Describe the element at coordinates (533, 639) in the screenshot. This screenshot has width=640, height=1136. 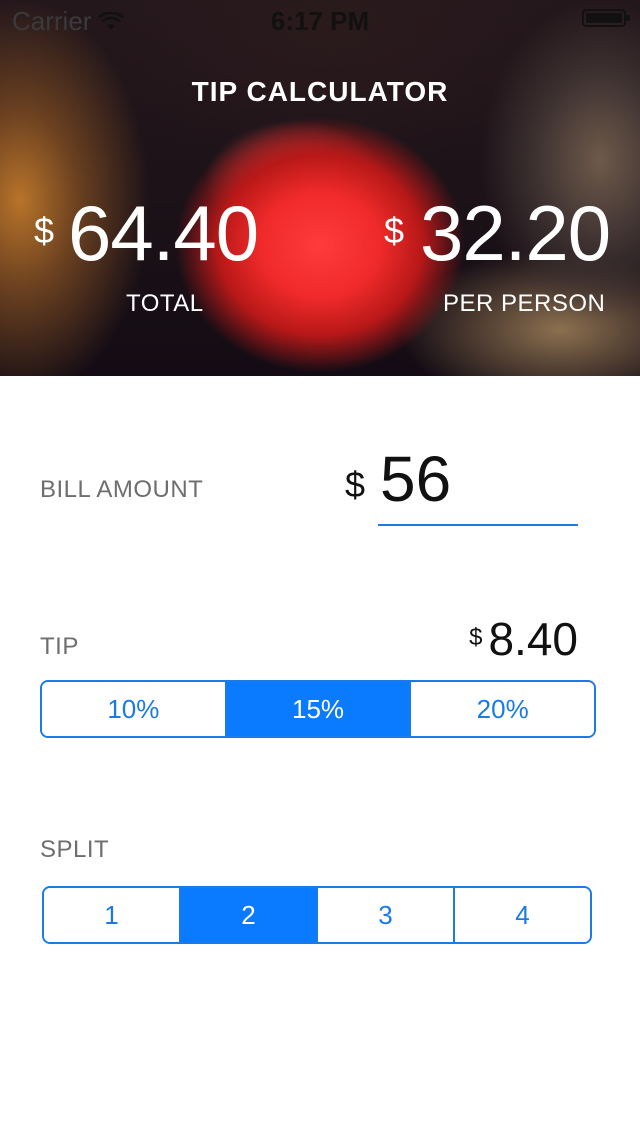
I see `tip-value: 8.40` at that location.